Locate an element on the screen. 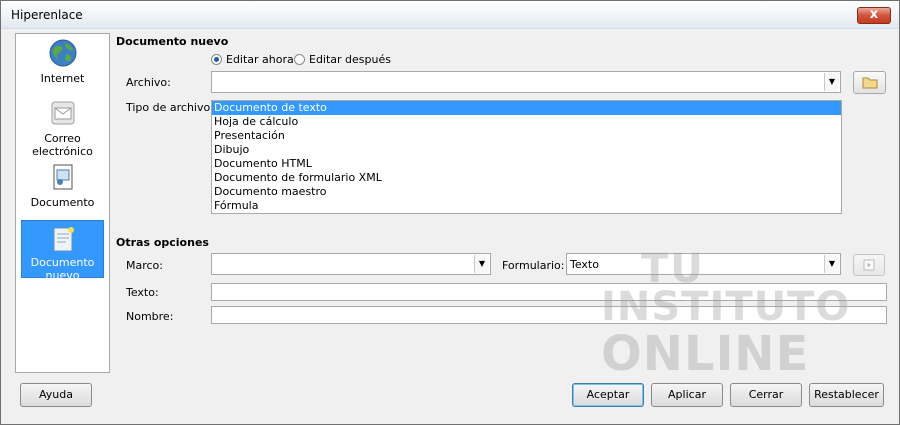 Image resolution: width=900 pixels, height=425 pixels. radio-selected-indicator is located at coordinates (216, 59).